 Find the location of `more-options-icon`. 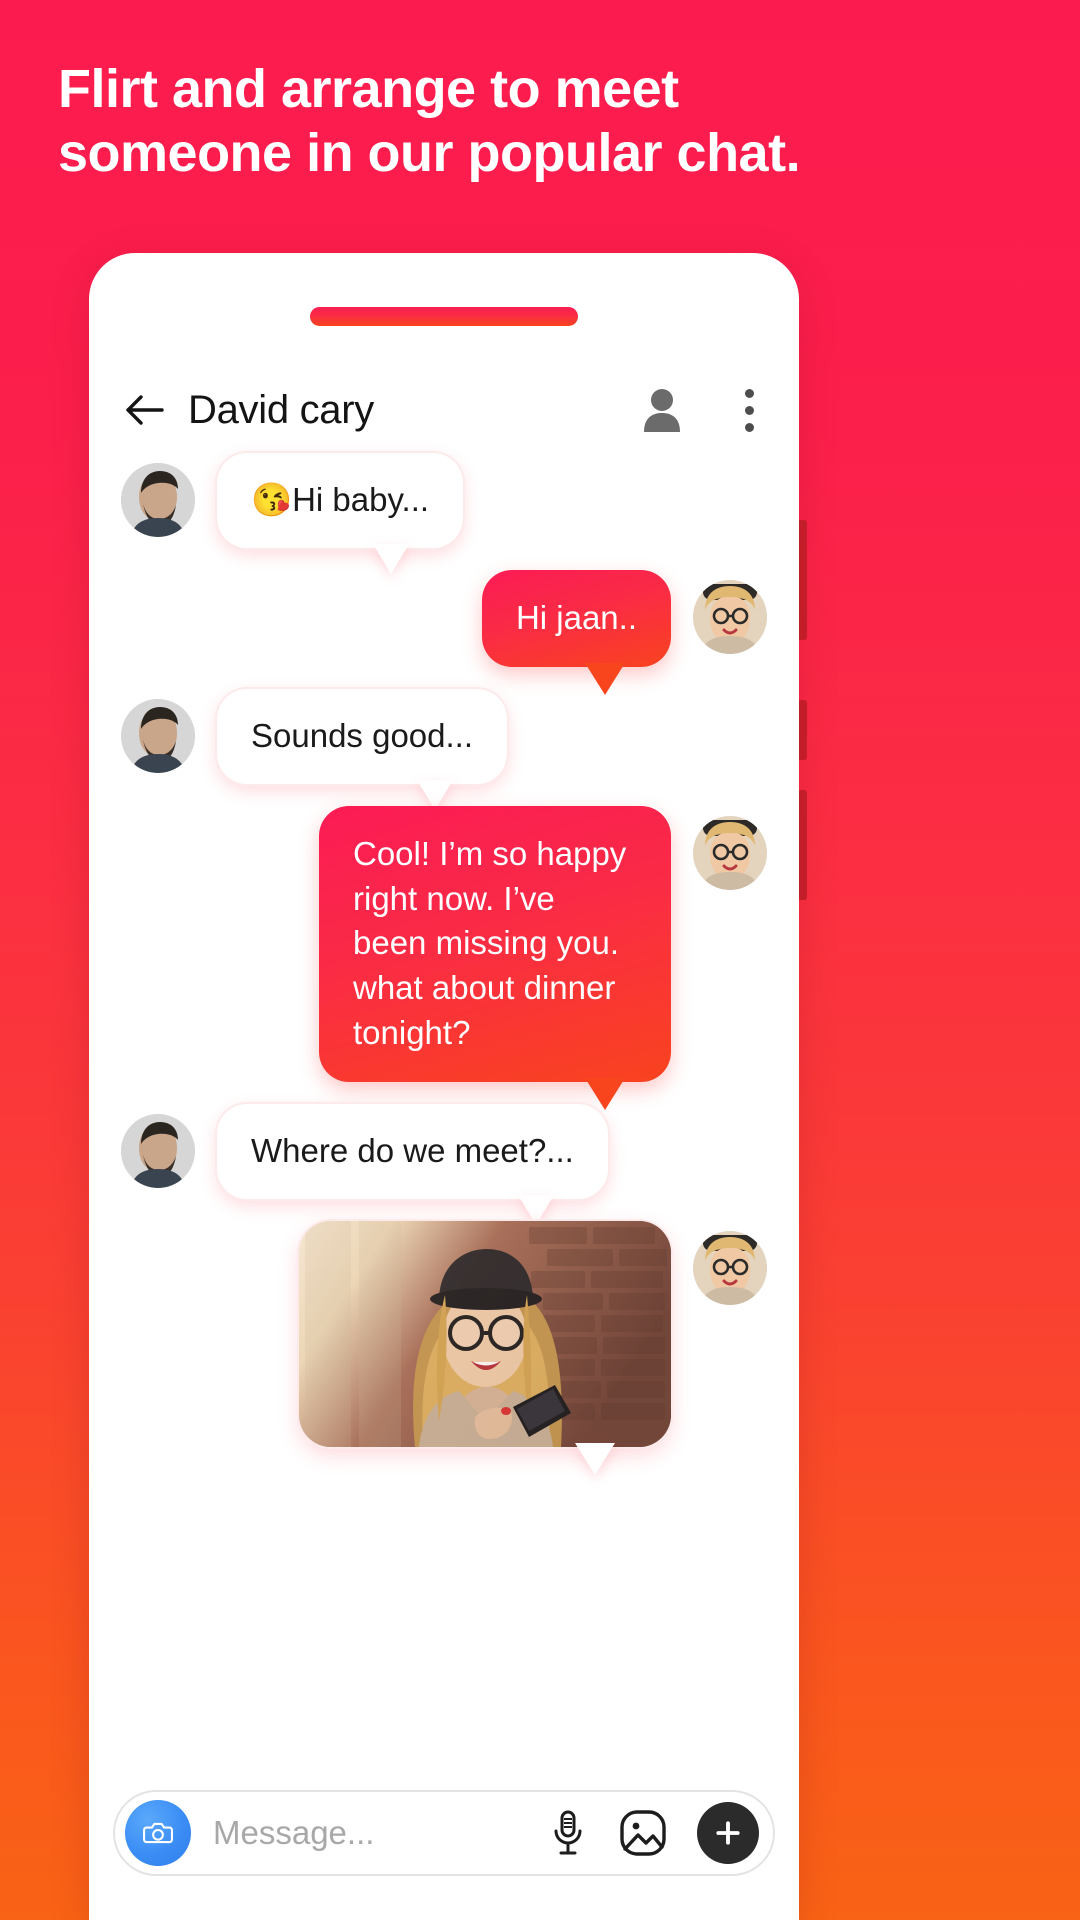

more-options-icon is located at coordinates (749, 410).